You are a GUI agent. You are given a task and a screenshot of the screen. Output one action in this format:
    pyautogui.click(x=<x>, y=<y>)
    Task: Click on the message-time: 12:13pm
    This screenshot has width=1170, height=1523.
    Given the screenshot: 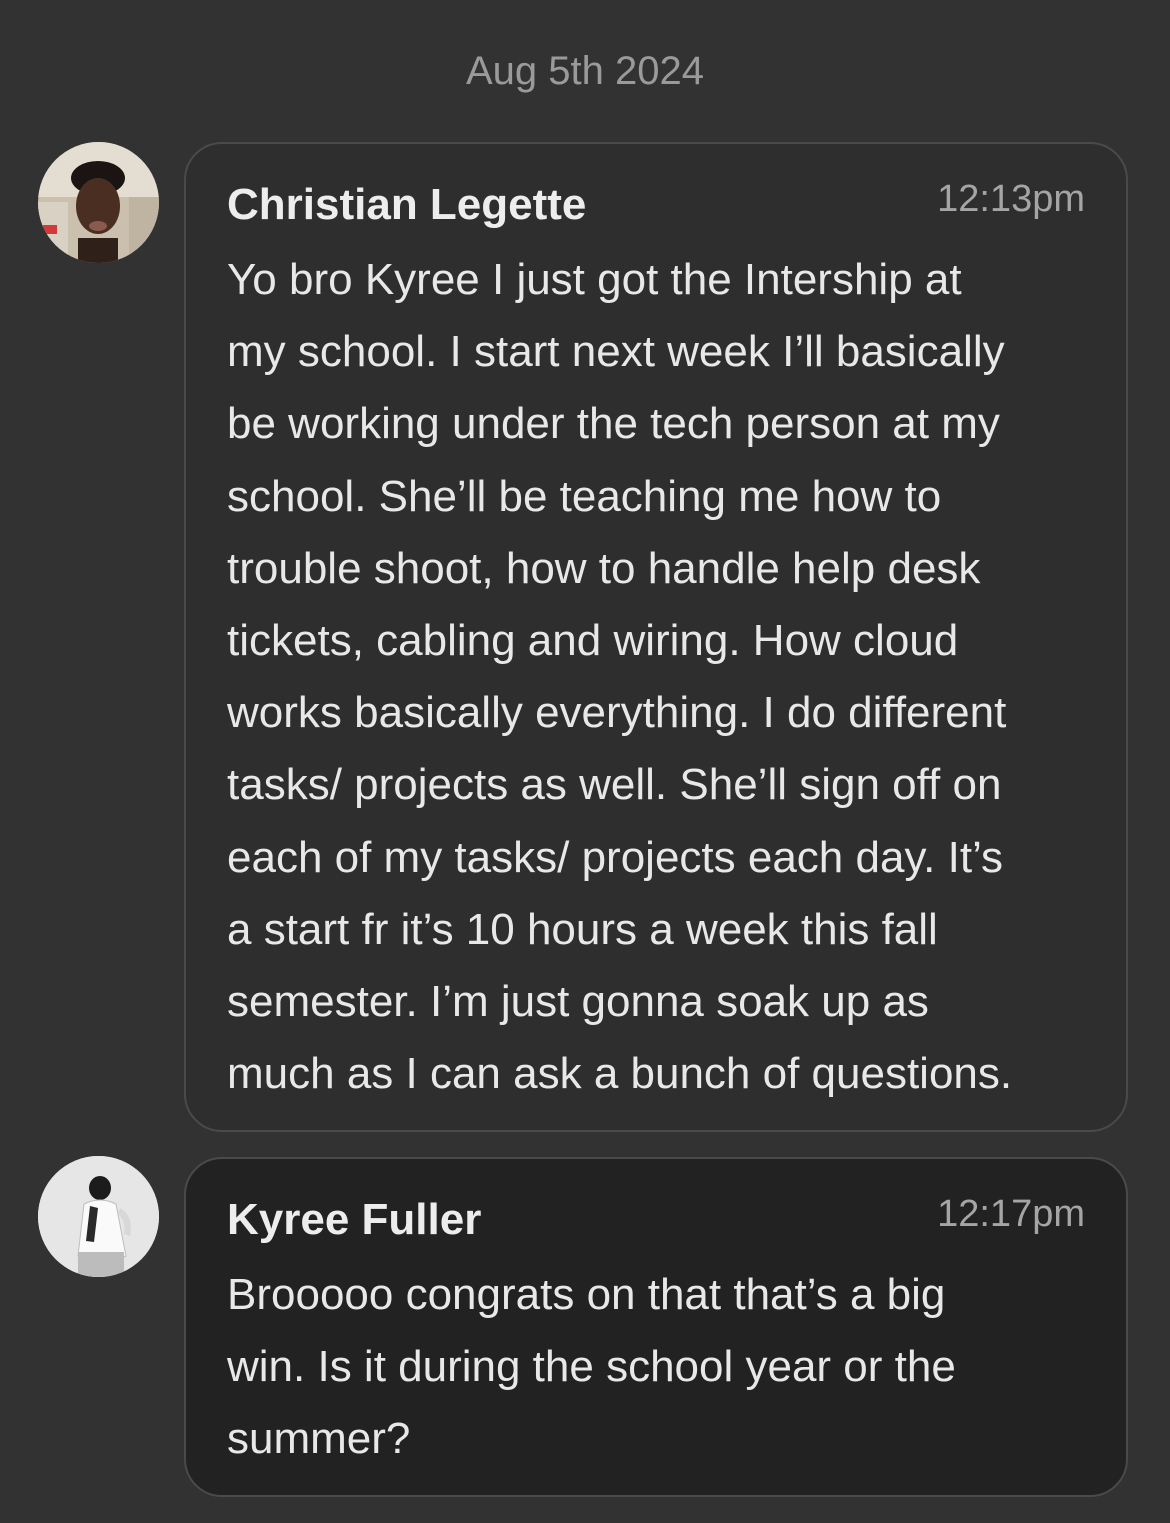 What is the action you would take?
    pyautogui.click(x=1011, y=199)
    